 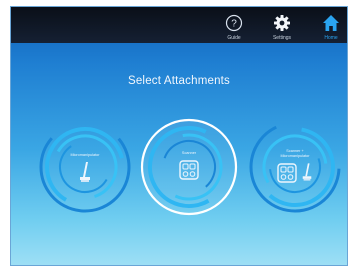 I want to click on option-scanner: Scanner, so click(x=189, y=167).